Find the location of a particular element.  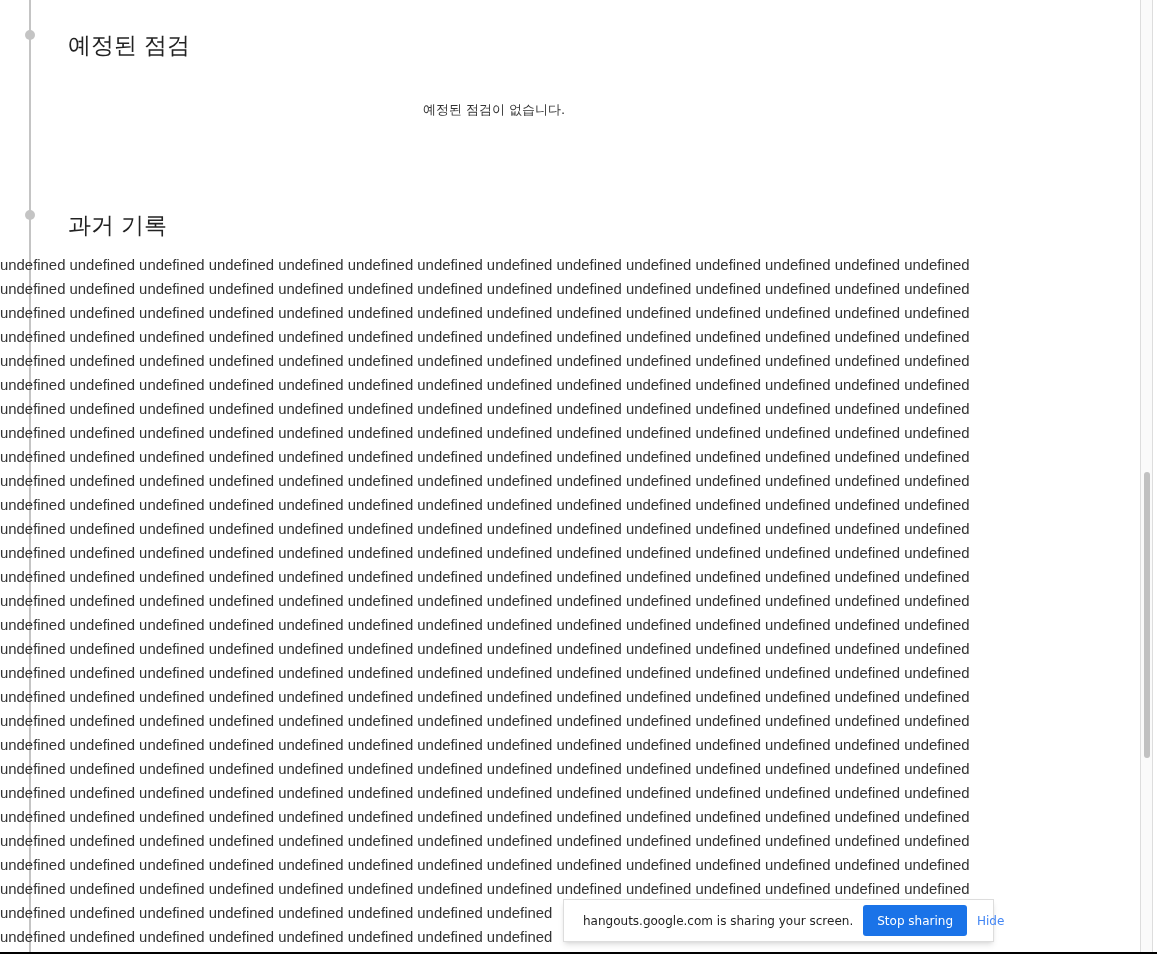

share-message: hangouts.google.com is sharing your screen. is located at coordinates (718, 921).